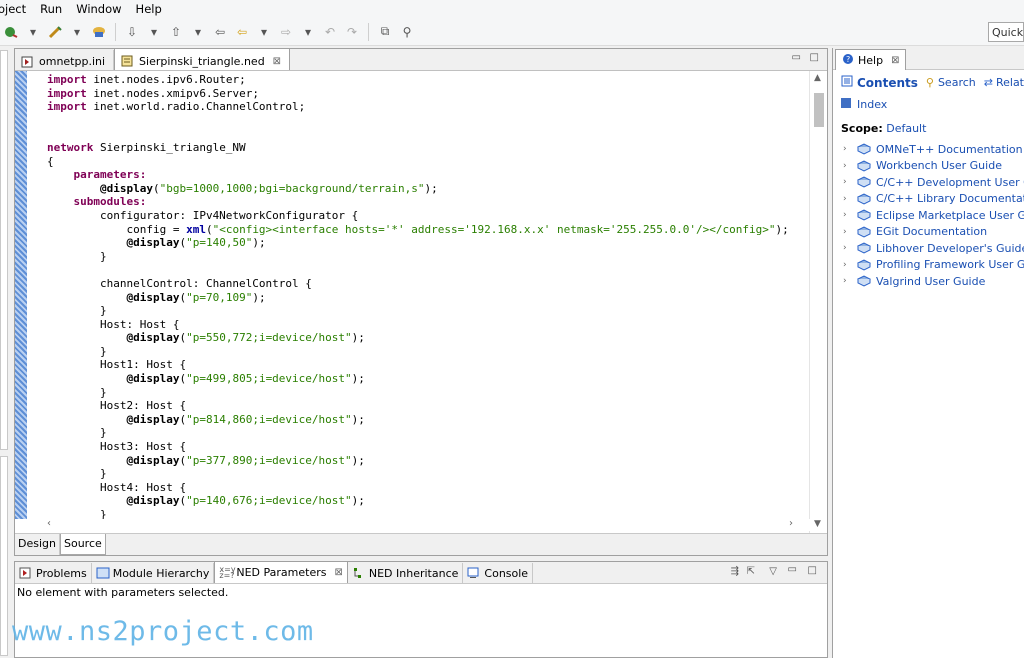  Describe the element at coordinates (385, 32) in the screenshot. I see `open-perspective-icon: ⧉` at that location.